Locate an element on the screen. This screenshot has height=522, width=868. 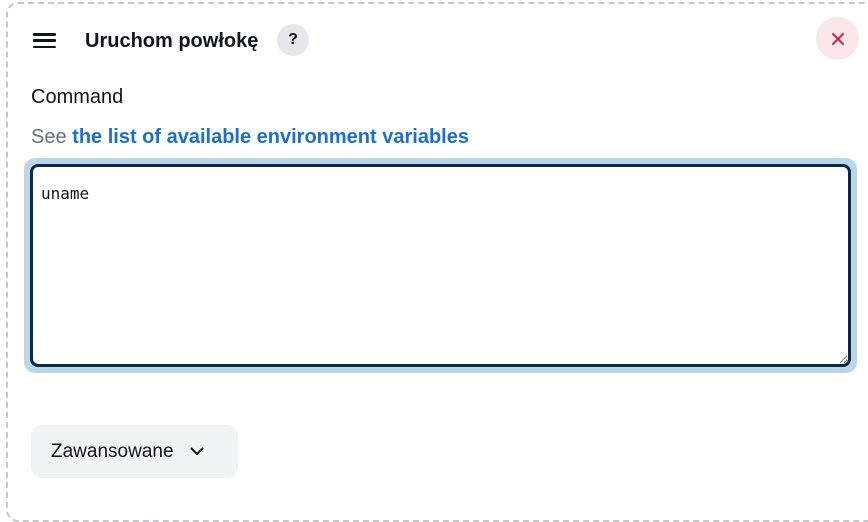
advanced-button: Zawansowane is located at coordinates (134, 451).